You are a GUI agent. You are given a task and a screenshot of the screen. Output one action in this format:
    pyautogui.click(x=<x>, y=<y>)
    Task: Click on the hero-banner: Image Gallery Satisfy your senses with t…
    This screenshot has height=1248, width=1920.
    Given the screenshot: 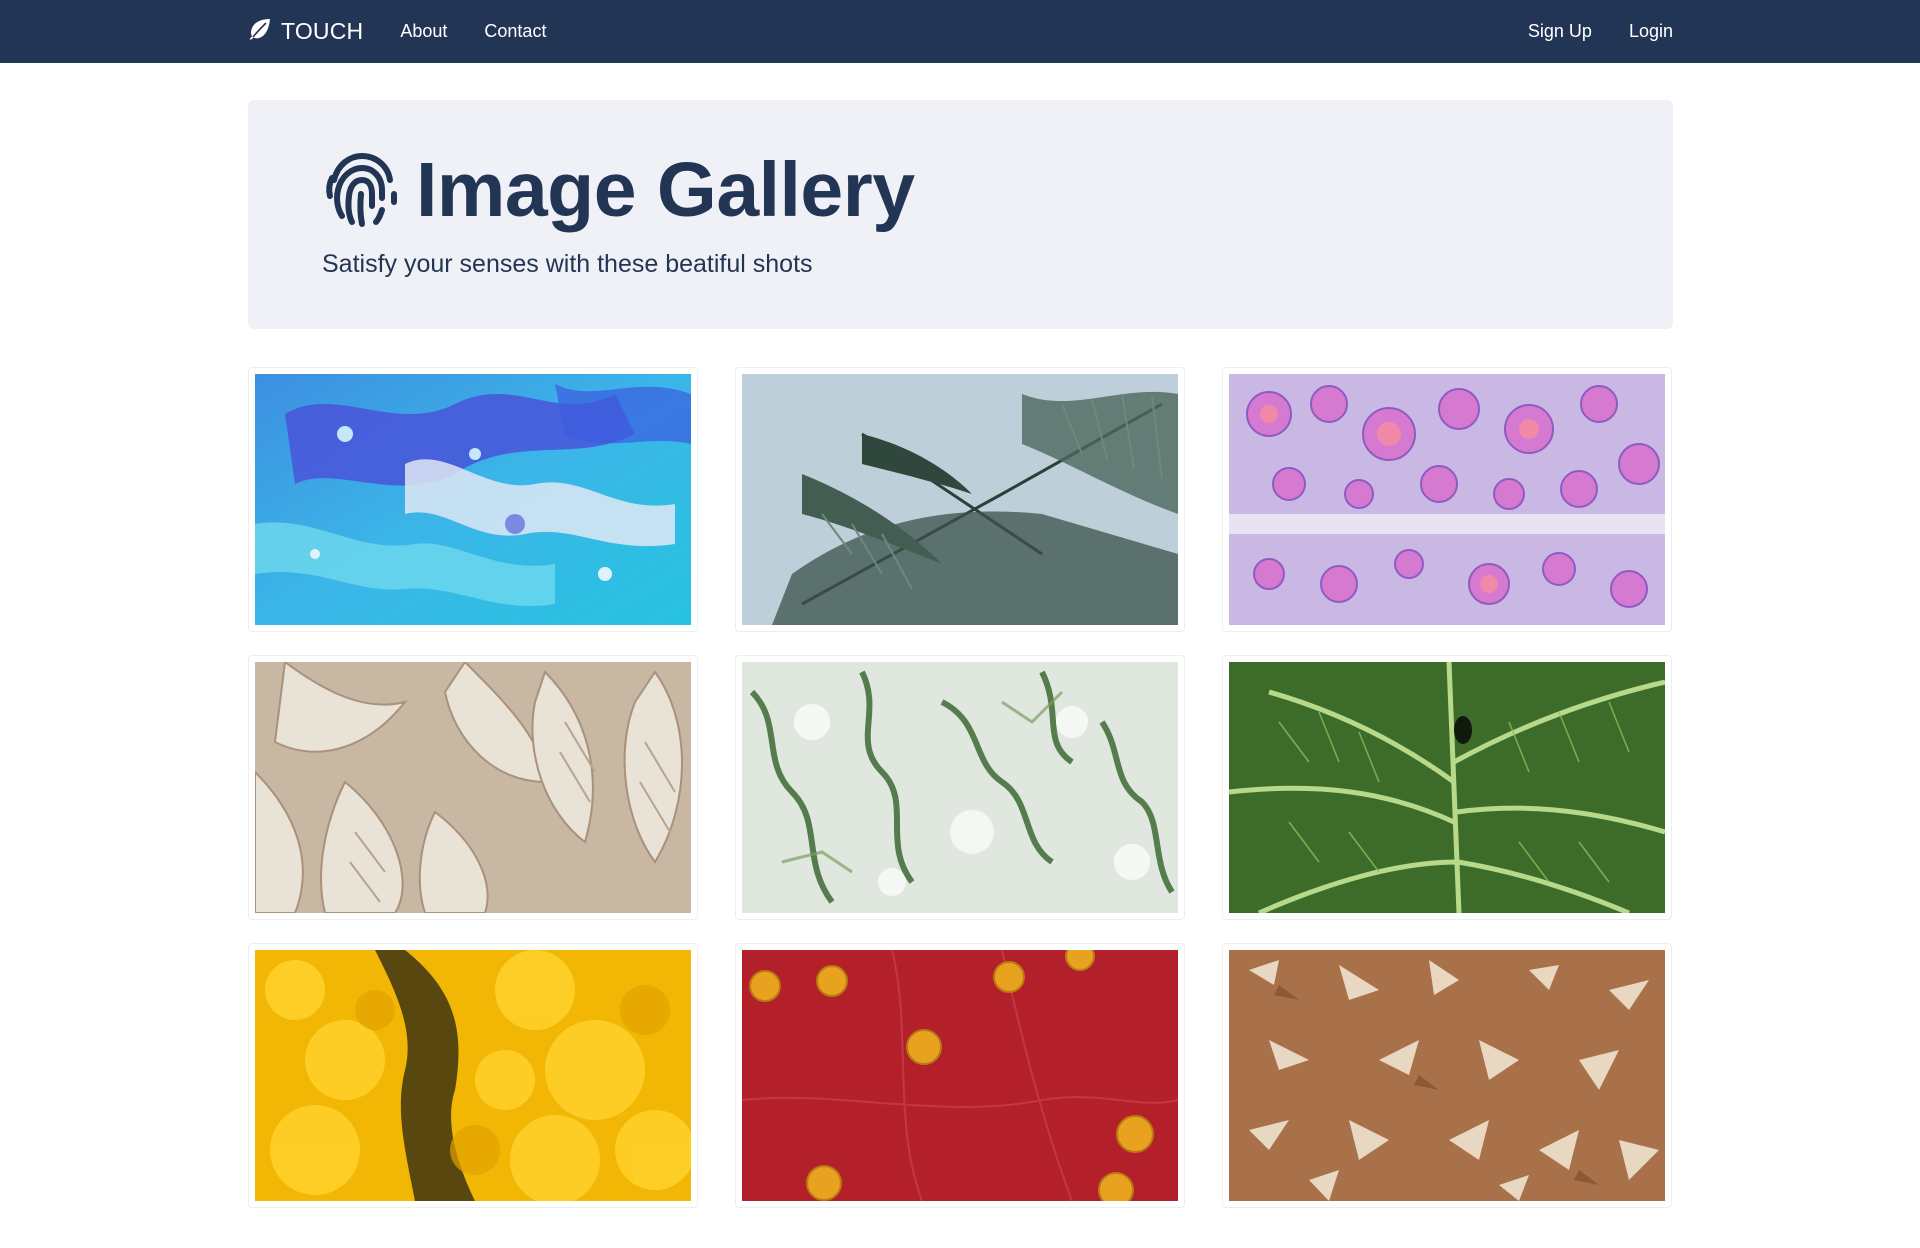 What is the action you would take?
    pyautogui.click(x=960, y=214)
    